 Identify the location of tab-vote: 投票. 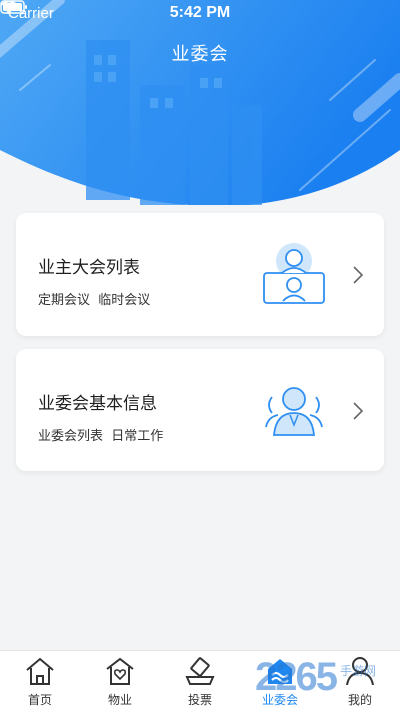
(200, 681).